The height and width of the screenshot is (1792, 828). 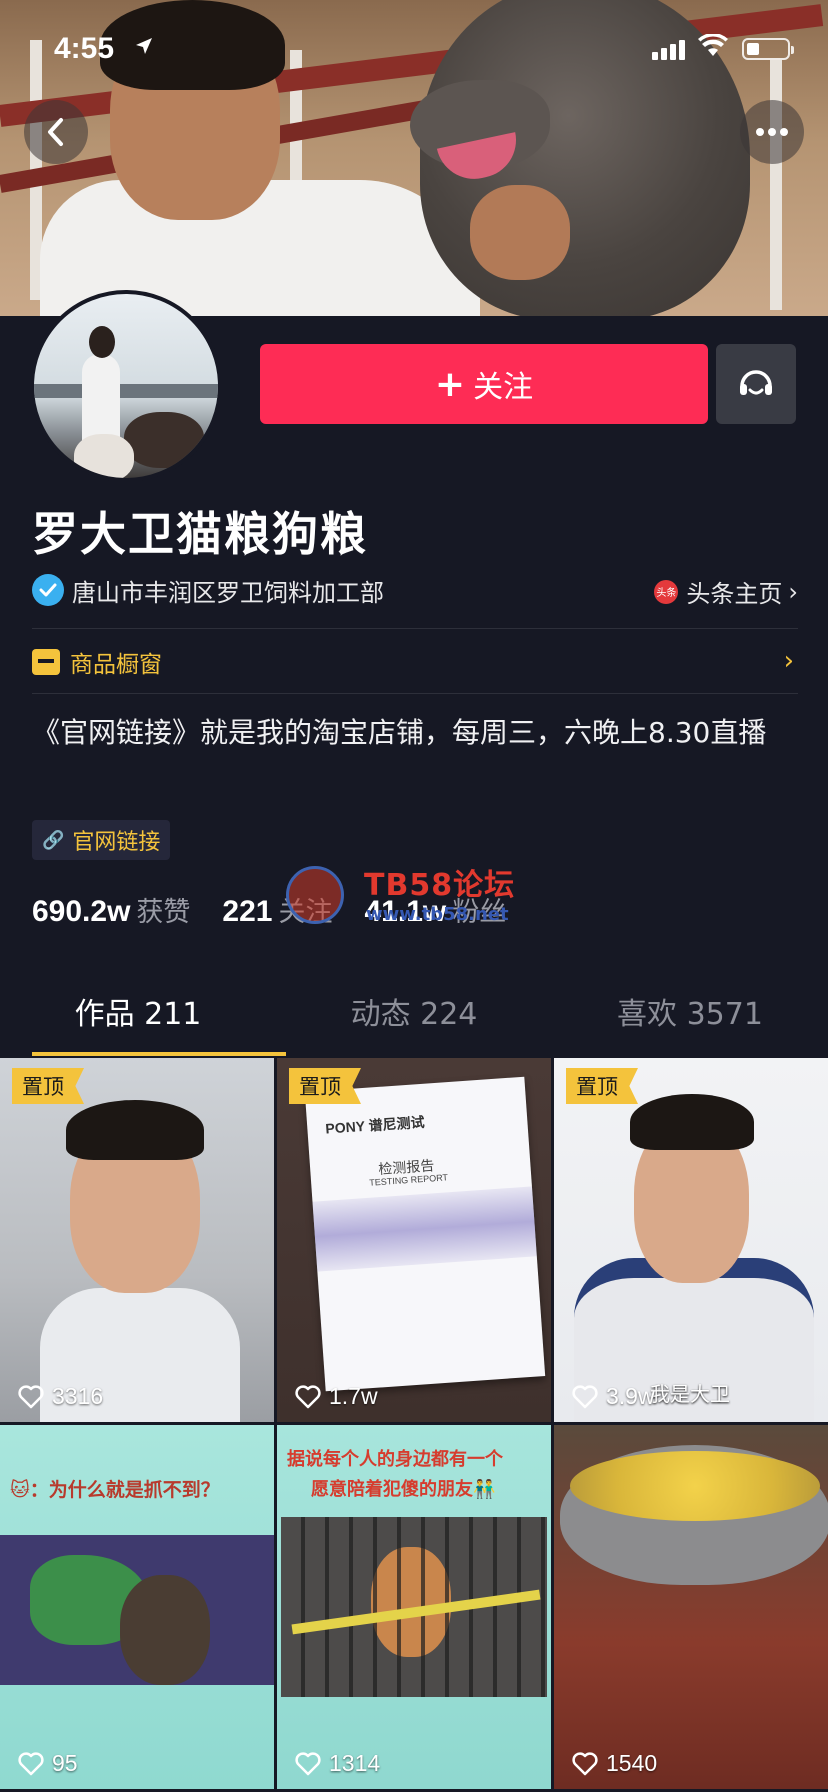 I want to click on following-count: 221, so click(x=247, y=912).